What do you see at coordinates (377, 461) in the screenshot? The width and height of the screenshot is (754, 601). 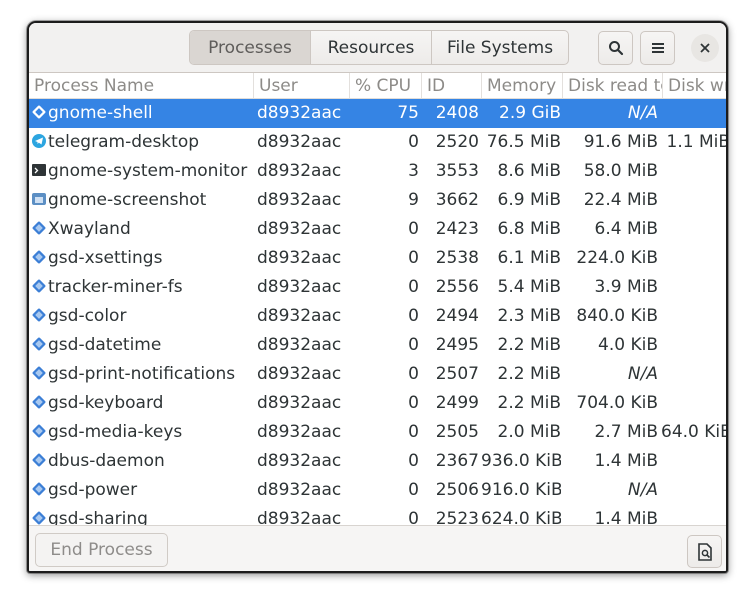 I see `table-row: dbus-daemon d8932aac 0 2367 936.0 KiB 1.4 MiB` at bounding box center [377, 461].